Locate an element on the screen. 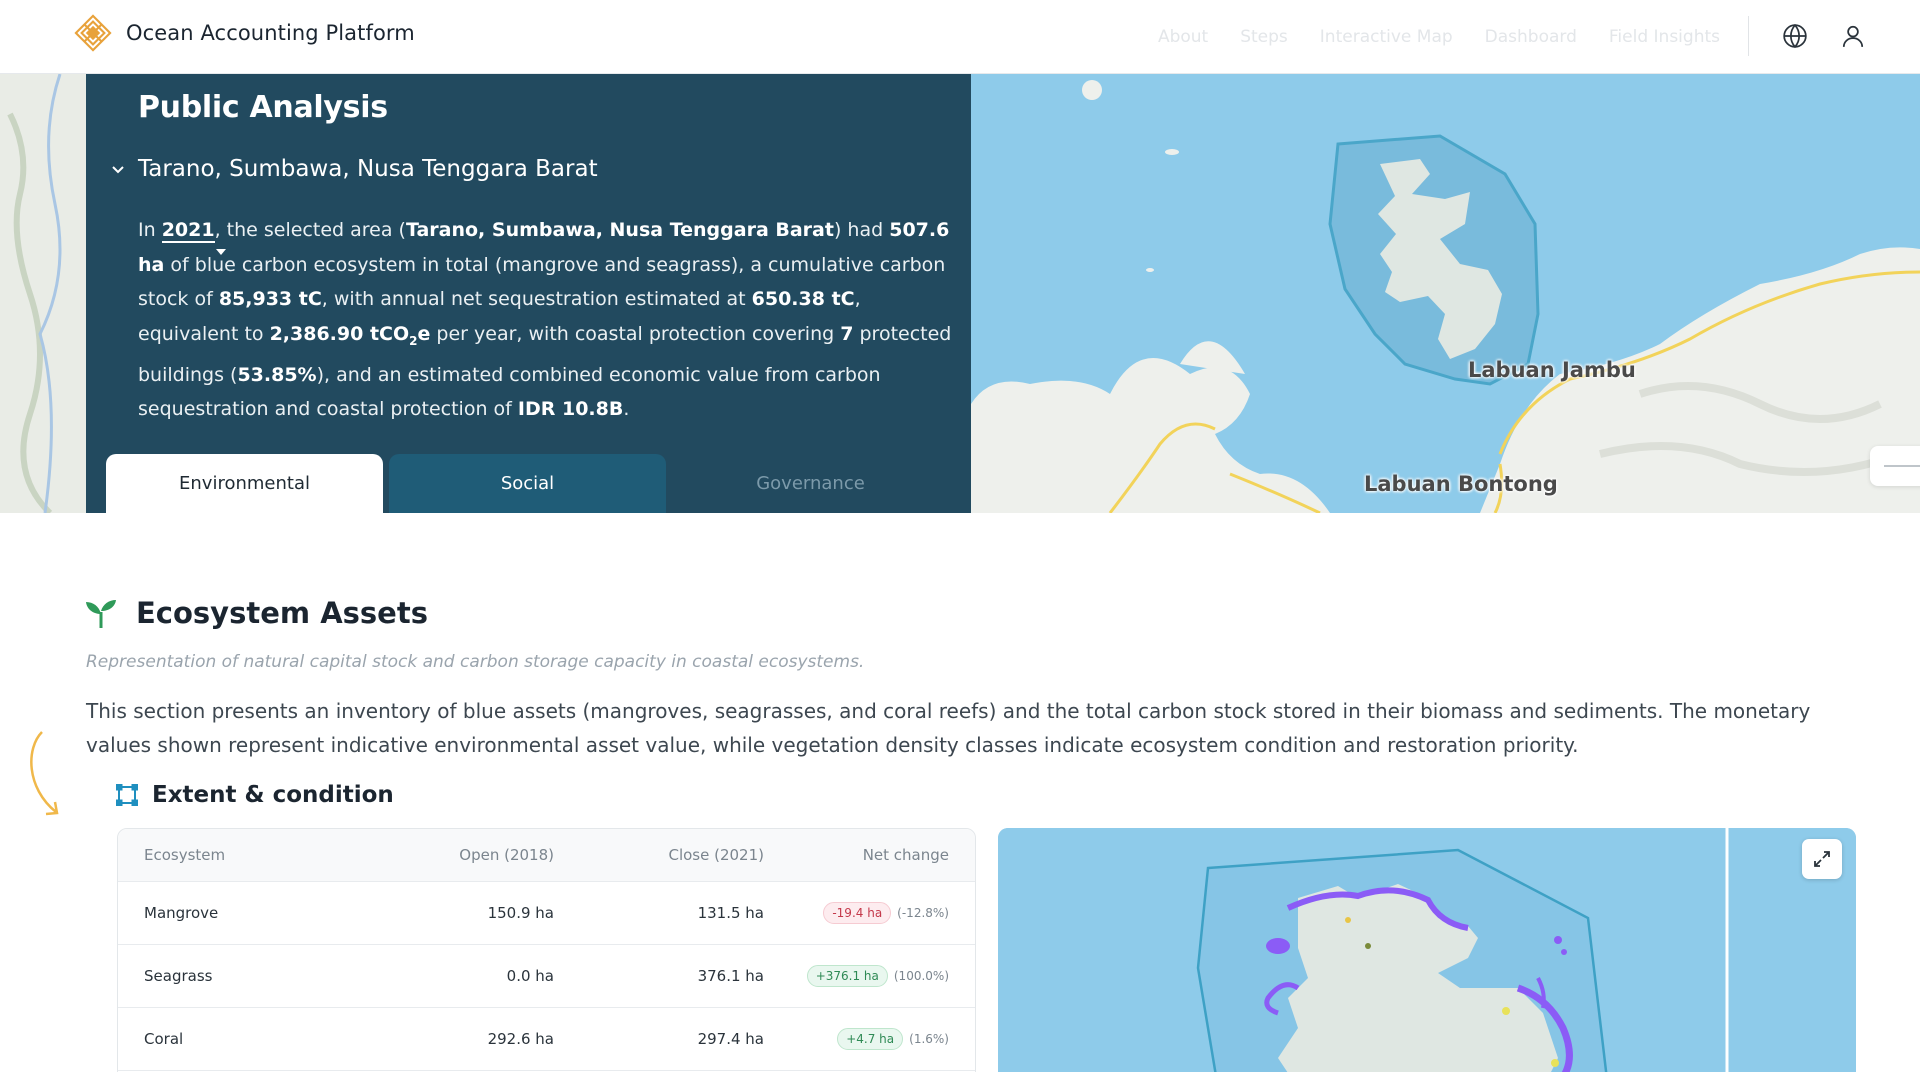 This screenshot has height=1072, width=1920. tab-governance: Governance is located at coordinates (810, 483).